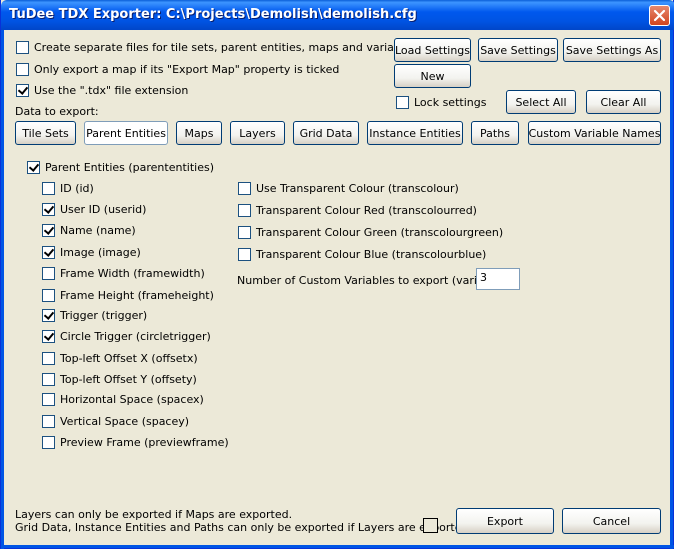  What do you see at coordinates (132, 399) in the screenshot?
I see `field-10-label: Horizontal Space (spacex)` at bounding box center [132, 399].